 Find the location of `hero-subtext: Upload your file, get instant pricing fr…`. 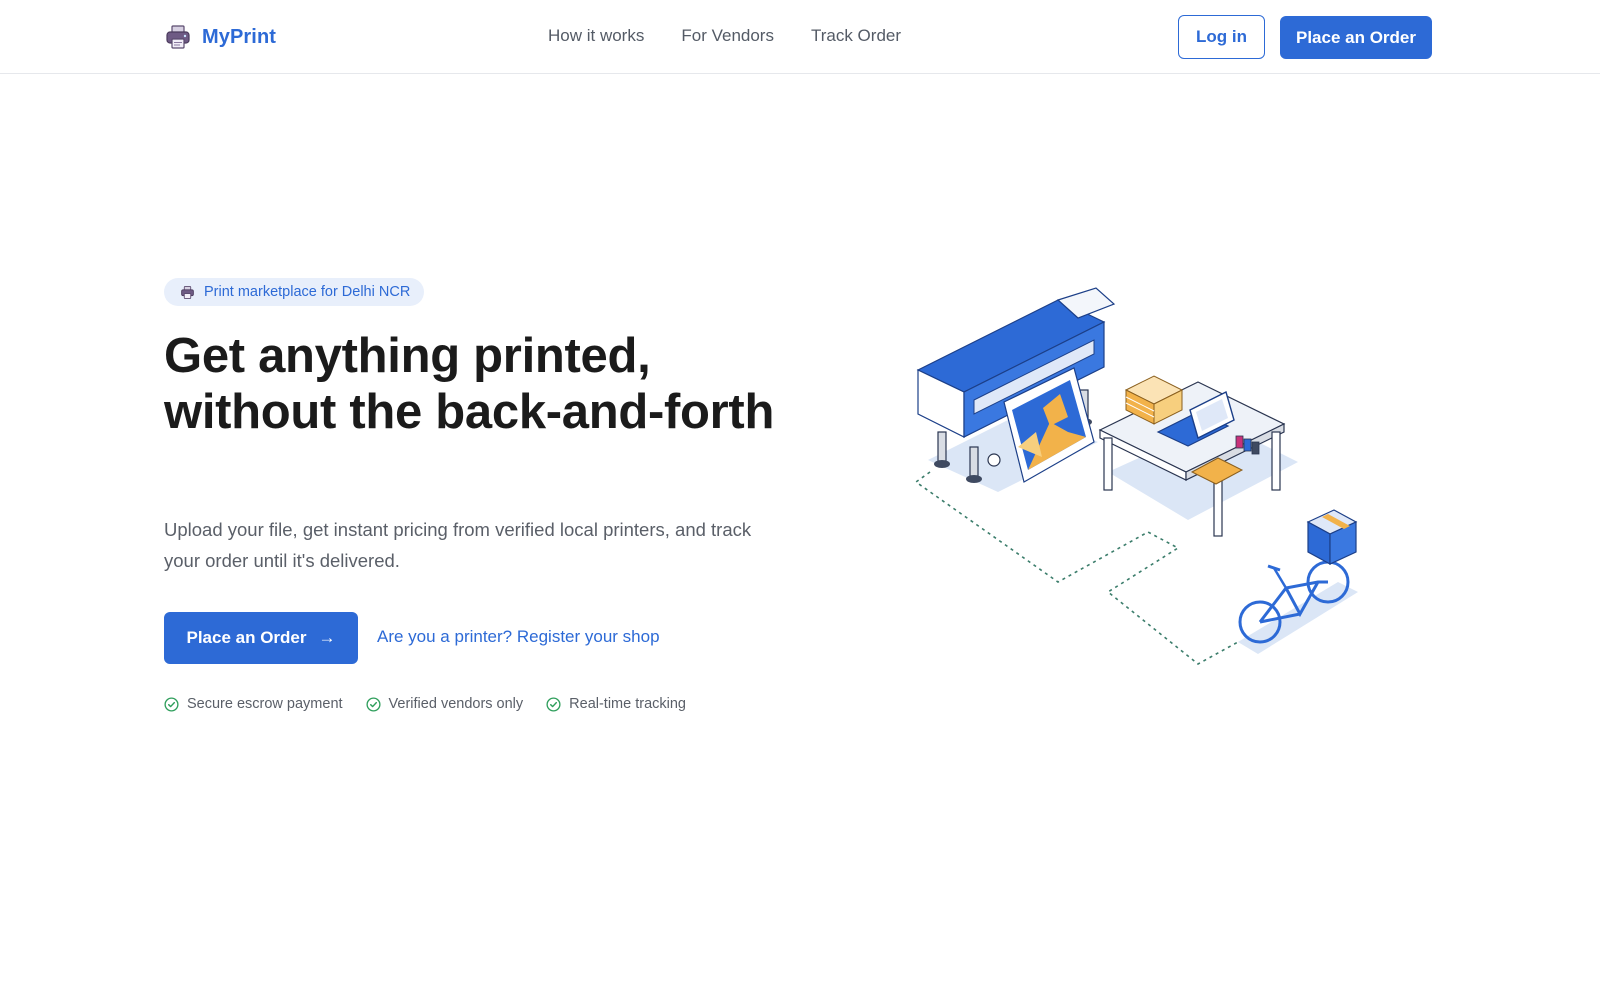

hero-subtext: Upload your file, get instant pricing fr… is located at coordinates (458, 545).